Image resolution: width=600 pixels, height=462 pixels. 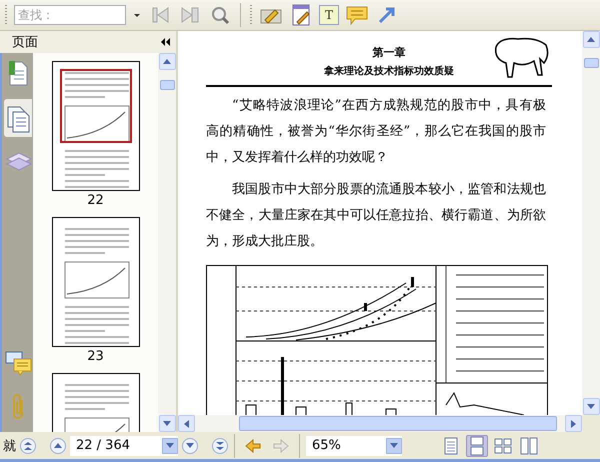 I want to click on next-page-icon, so click(x=190, y=446).